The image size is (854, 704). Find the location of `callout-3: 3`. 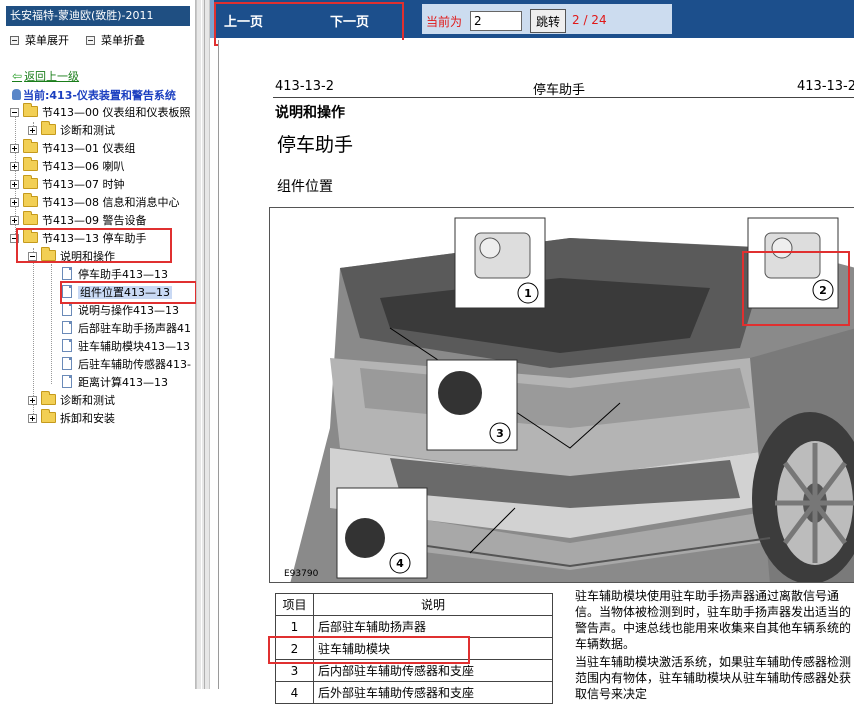

callout-3: 3 is located at coordinates (500, 433).